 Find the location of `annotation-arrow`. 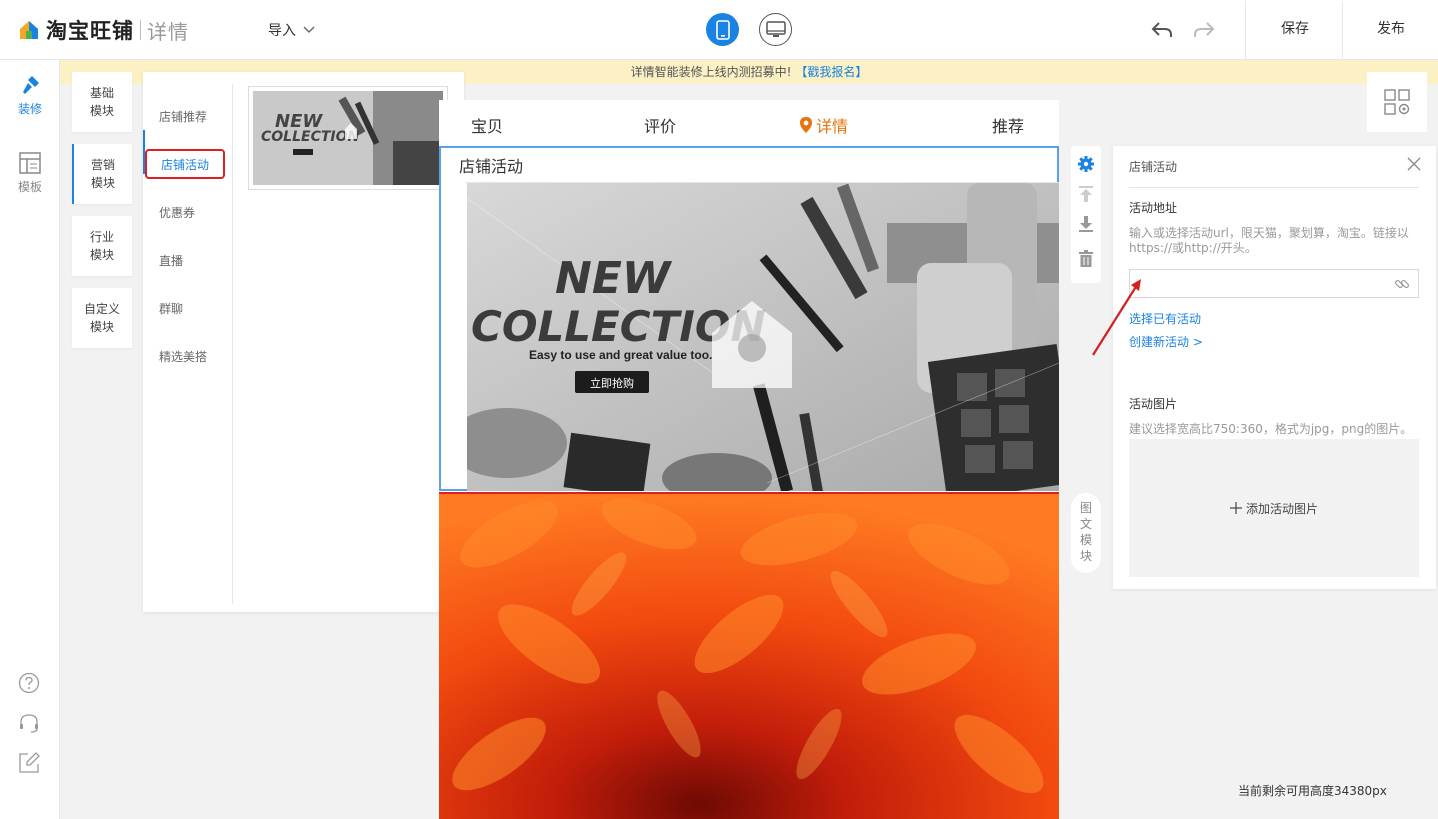

annotation-arrow is located at coordinates (1116, 317).